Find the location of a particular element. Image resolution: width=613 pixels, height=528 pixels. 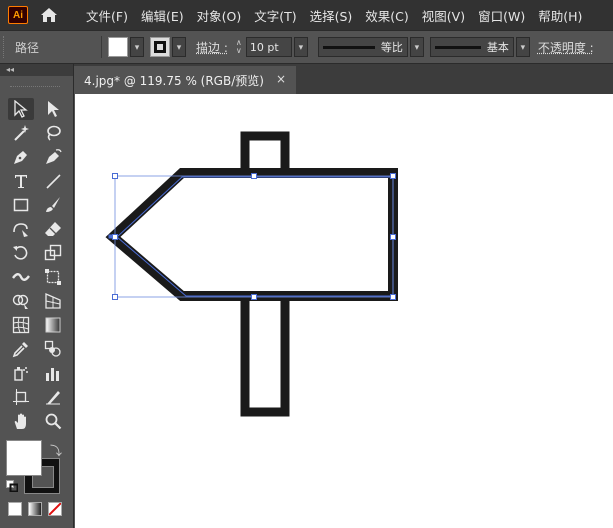

paintbrush-tool-icon is located at coordinates (53, 205).